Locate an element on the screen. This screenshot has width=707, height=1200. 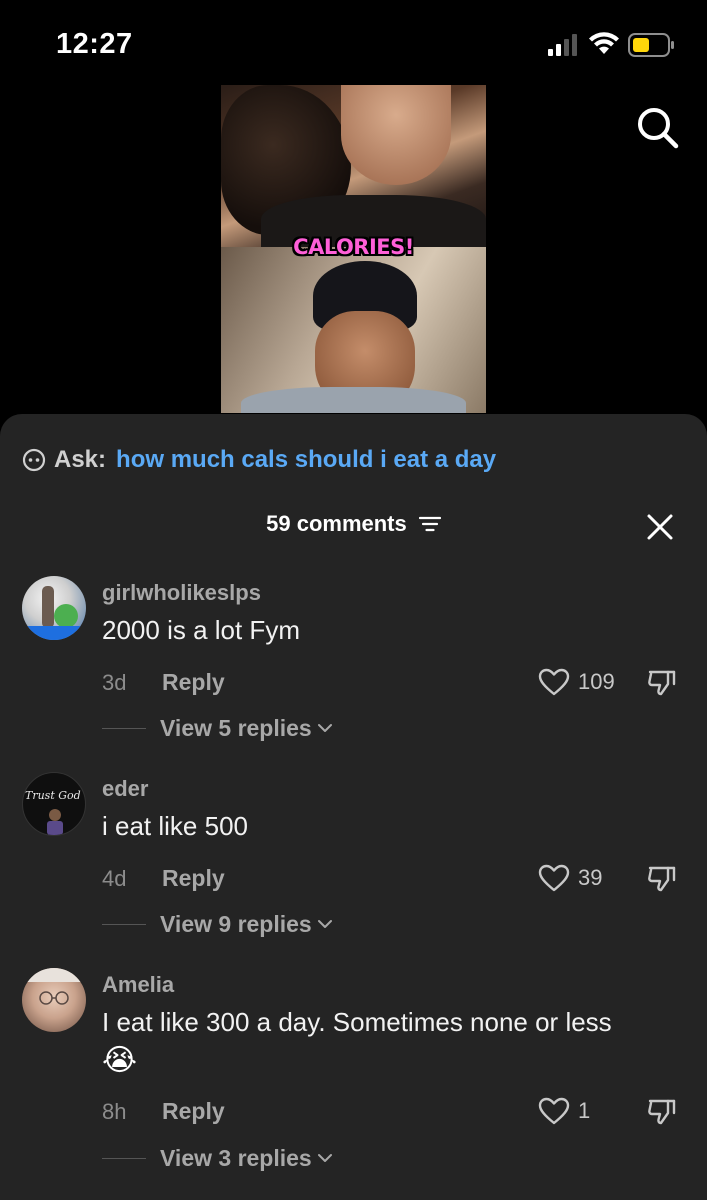
like-button: 1 is located at coordinates (564, 1111).